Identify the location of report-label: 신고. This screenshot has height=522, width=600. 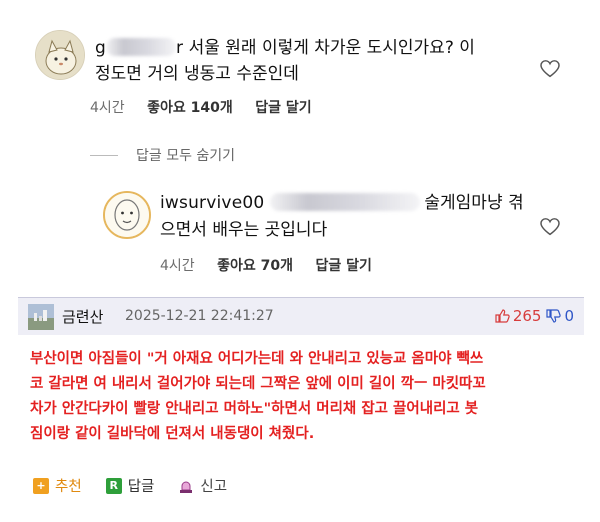
(214, 487).